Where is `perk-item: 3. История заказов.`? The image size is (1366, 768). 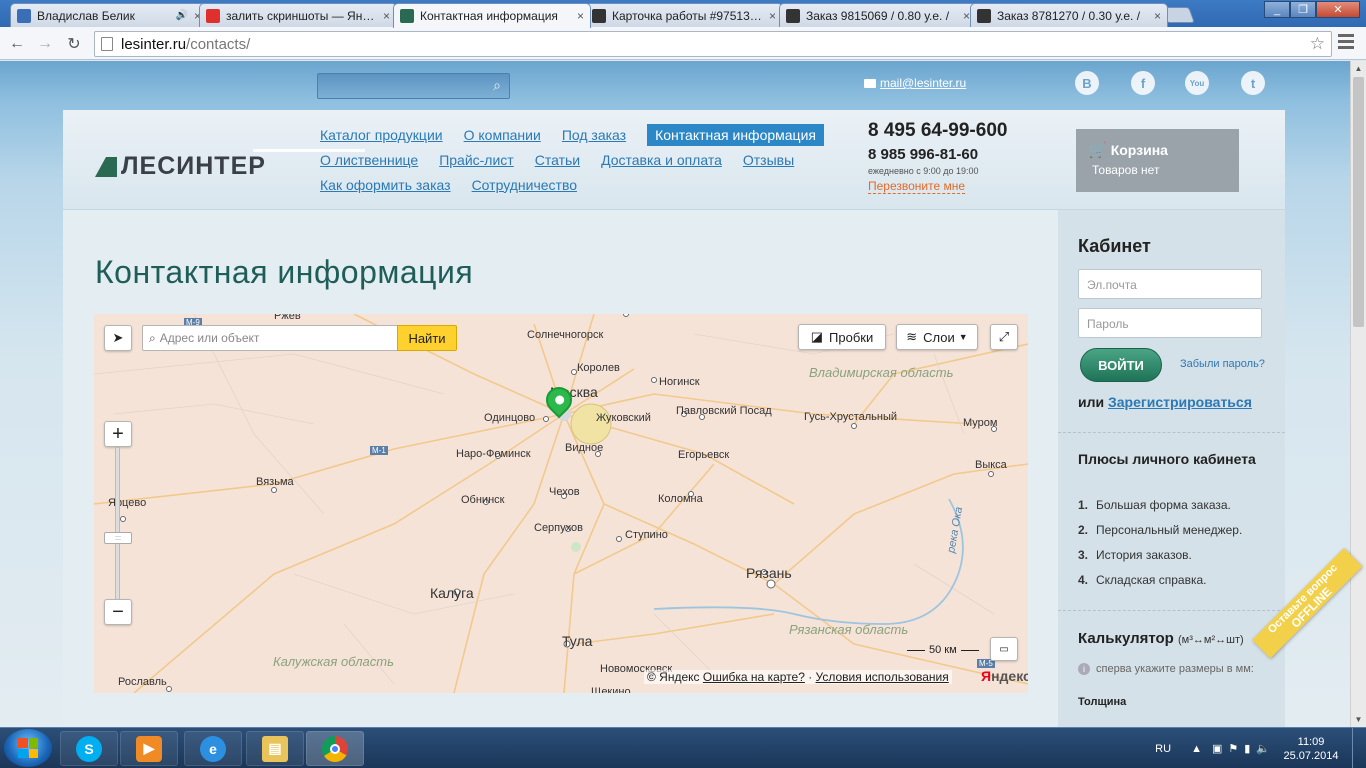 perk-item: 3. История заказов. is located at coordinates (1135, 555).